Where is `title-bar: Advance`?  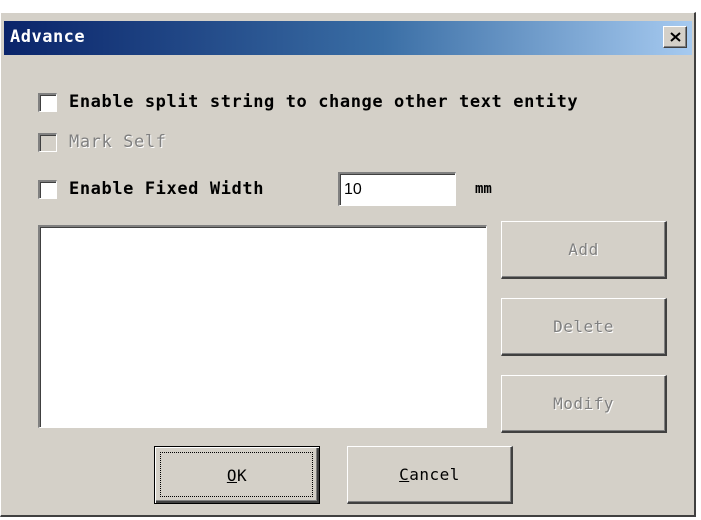 title-bar: Advance is located at coordinates (348, 38).